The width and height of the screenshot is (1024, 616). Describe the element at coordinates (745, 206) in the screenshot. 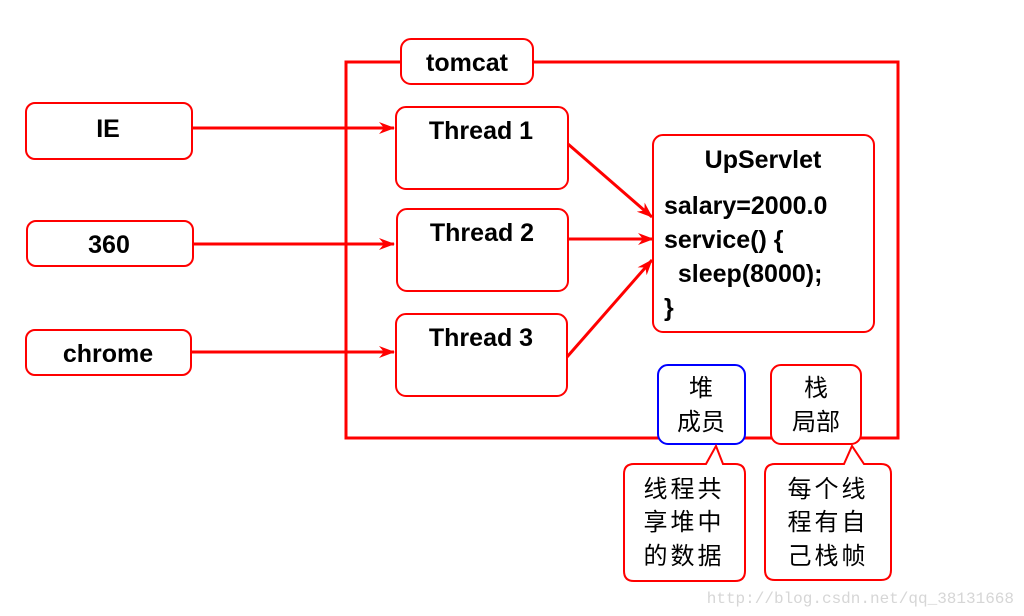

I see `servlet-code-line: salary=2000.0` at that location.